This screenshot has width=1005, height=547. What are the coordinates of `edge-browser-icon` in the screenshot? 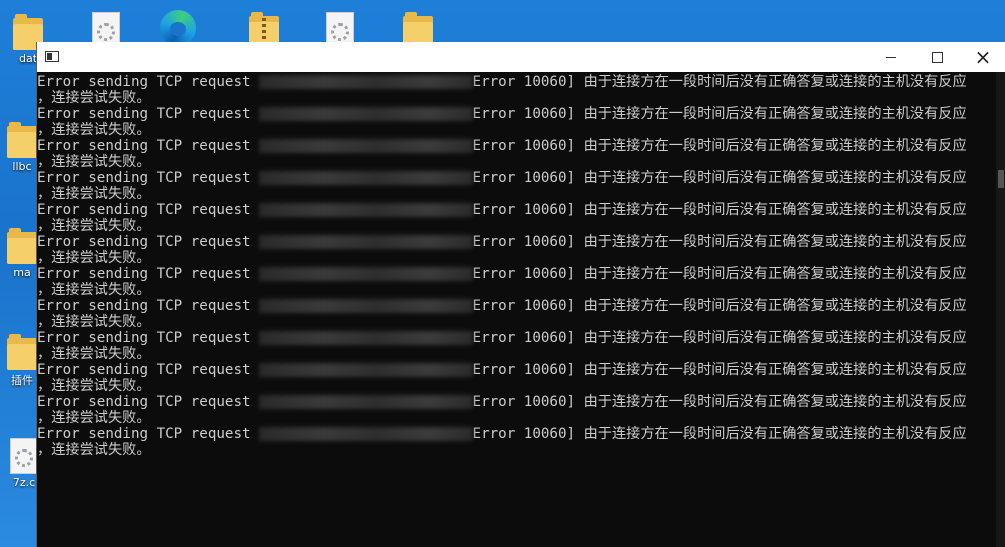 It's located at (178, 28).